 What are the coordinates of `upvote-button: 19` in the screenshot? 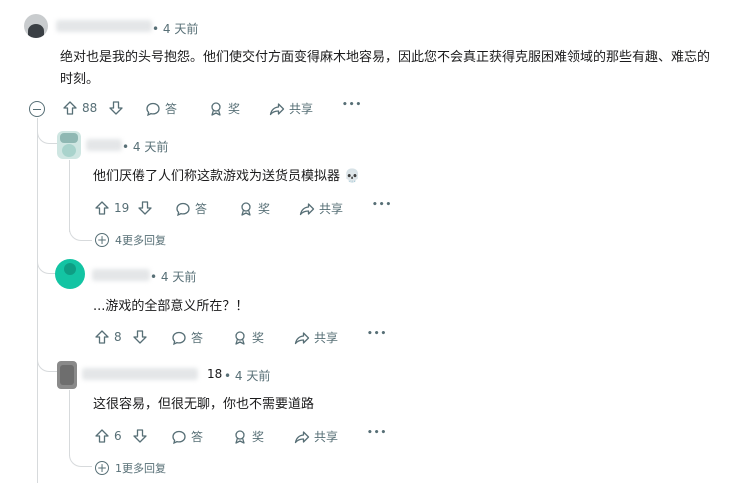 It's located at (111, 208).